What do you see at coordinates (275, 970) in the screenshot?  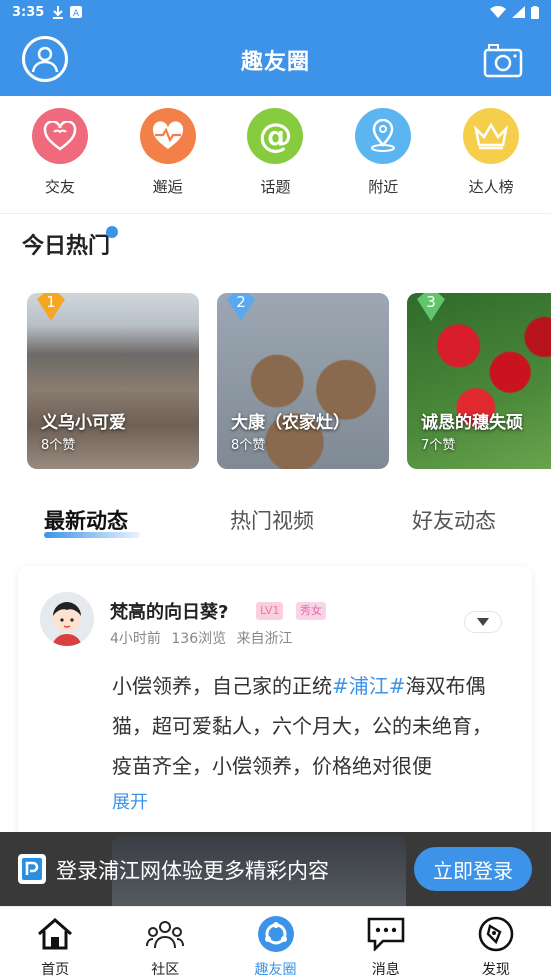 I see `nav-label: 趣友圈` at bounding box center [275, 970].